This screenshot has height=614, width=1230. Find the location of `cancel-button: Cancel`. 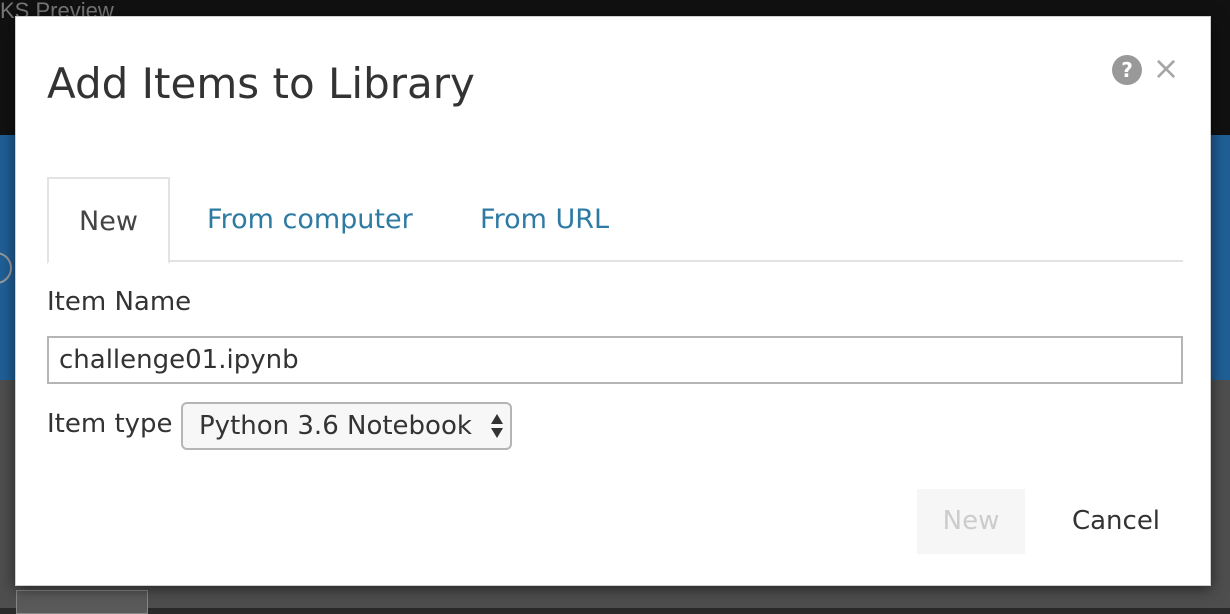

cancel-button: Cancel is located at coordinates (1116, 521).